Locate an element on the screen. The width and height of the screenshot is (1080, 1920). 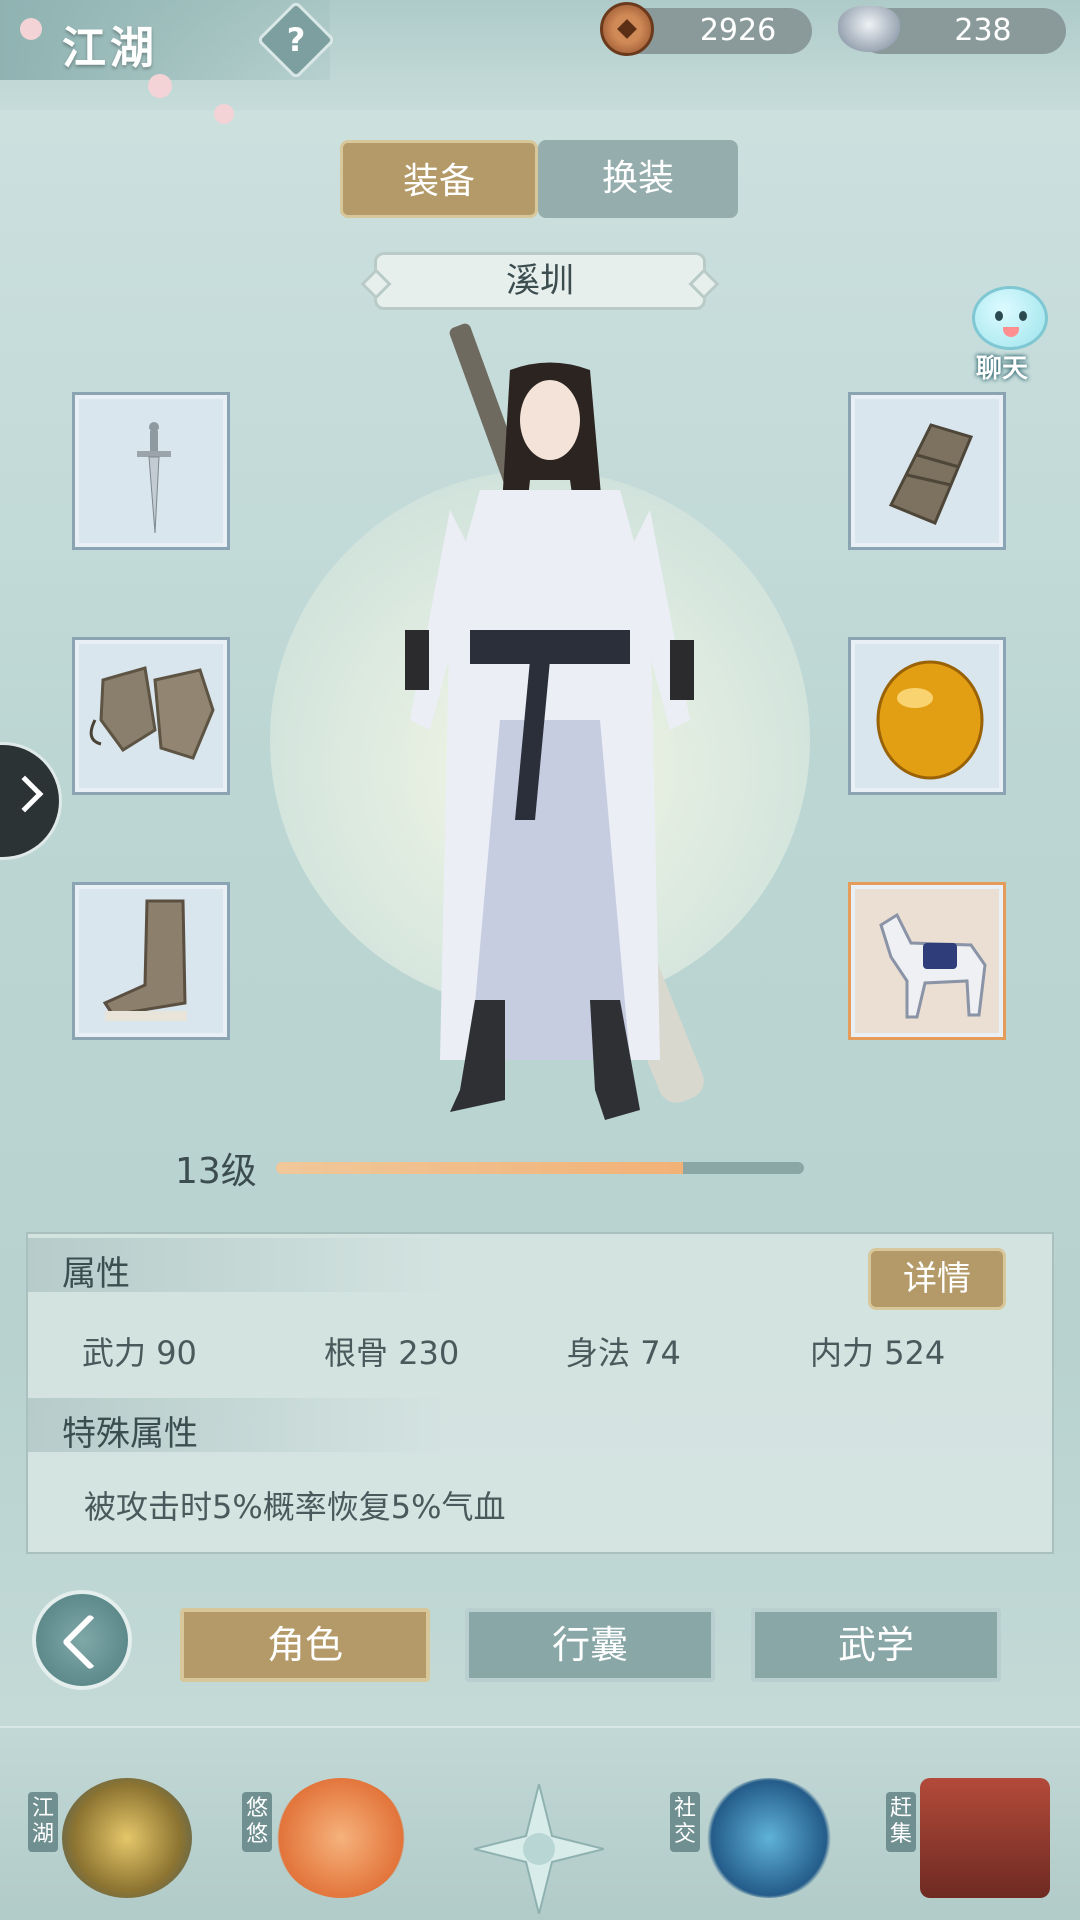
stat-wuli: 武力 90 is located at coordinates (139, 1353).